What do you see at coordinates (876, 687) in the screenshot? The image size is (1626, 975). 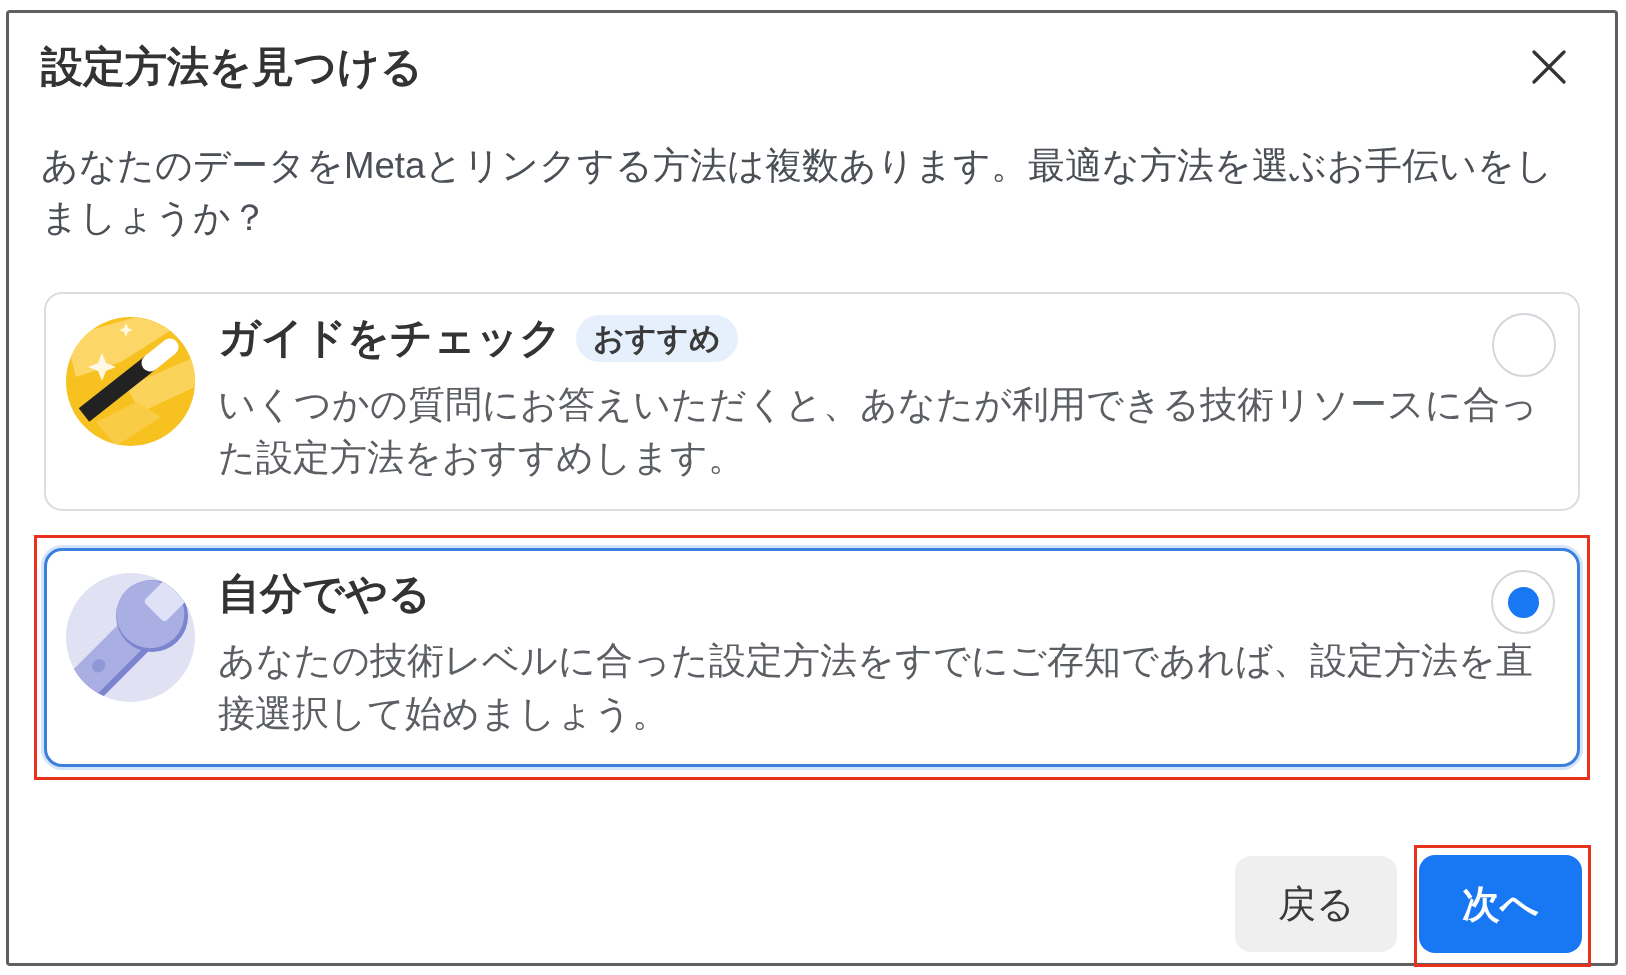 I see `option-description: あなたの技術レベルに合った設定方法をすでにご存知であれば、設定方法を直接選択して始めましょう。` at bounding box center [876, 687].